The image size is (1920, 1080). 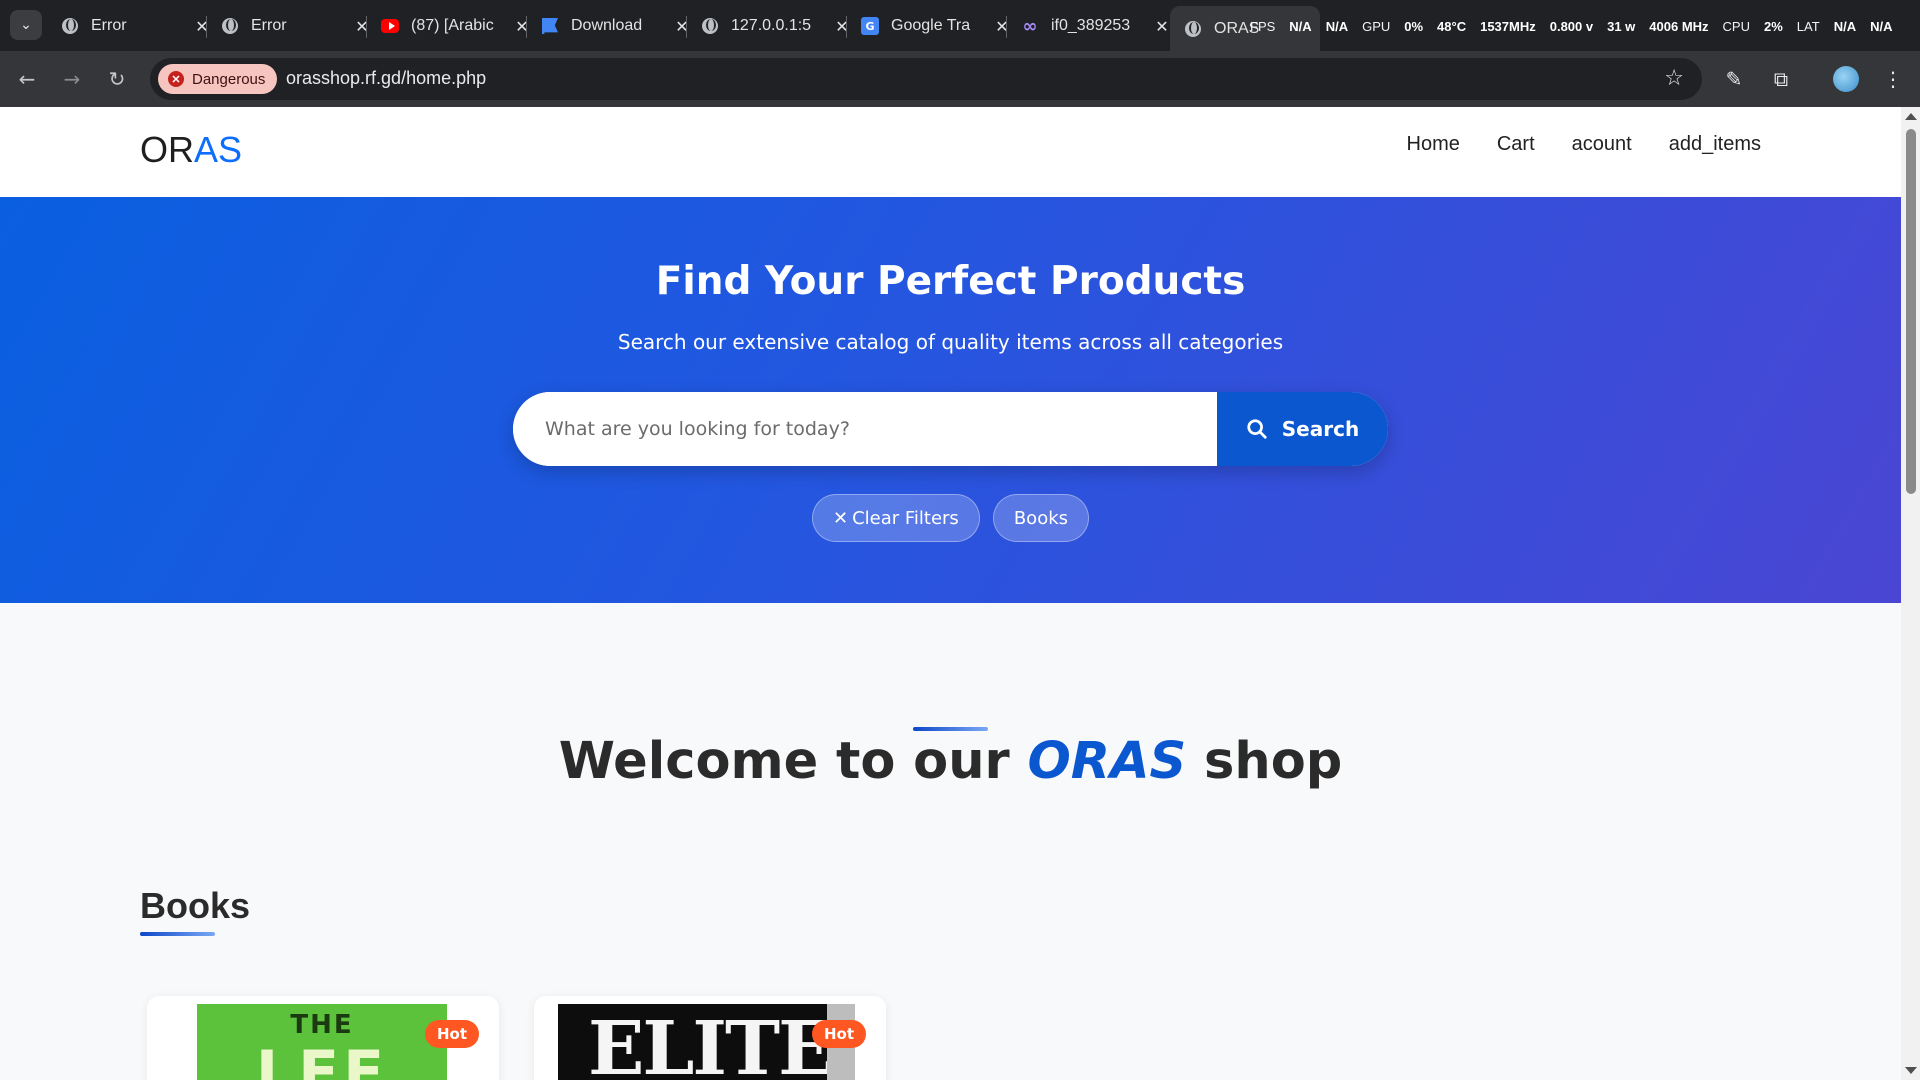 I want to click on clear-filters-label: Clear Filters, so click(x=905, y=518).